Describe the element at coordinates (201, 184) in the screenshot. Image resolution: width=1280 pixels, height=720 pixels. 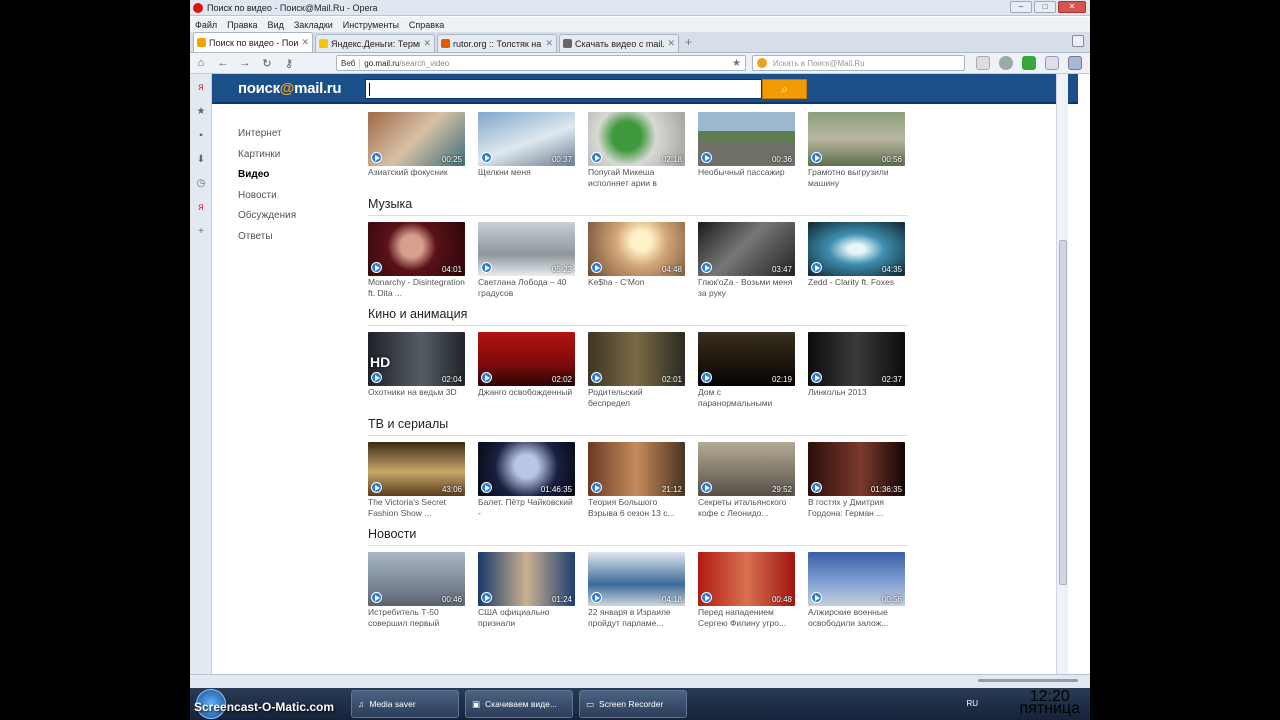
I see `history-clock-icon: ◷` at that location.